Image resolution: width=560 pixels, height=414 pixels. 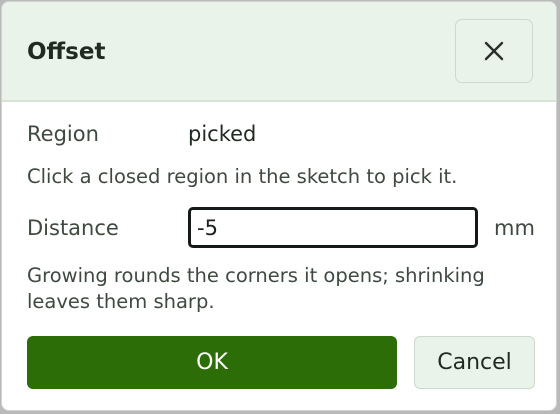 I want to click on dialog-title: Offset, so click(x=66, y=52).